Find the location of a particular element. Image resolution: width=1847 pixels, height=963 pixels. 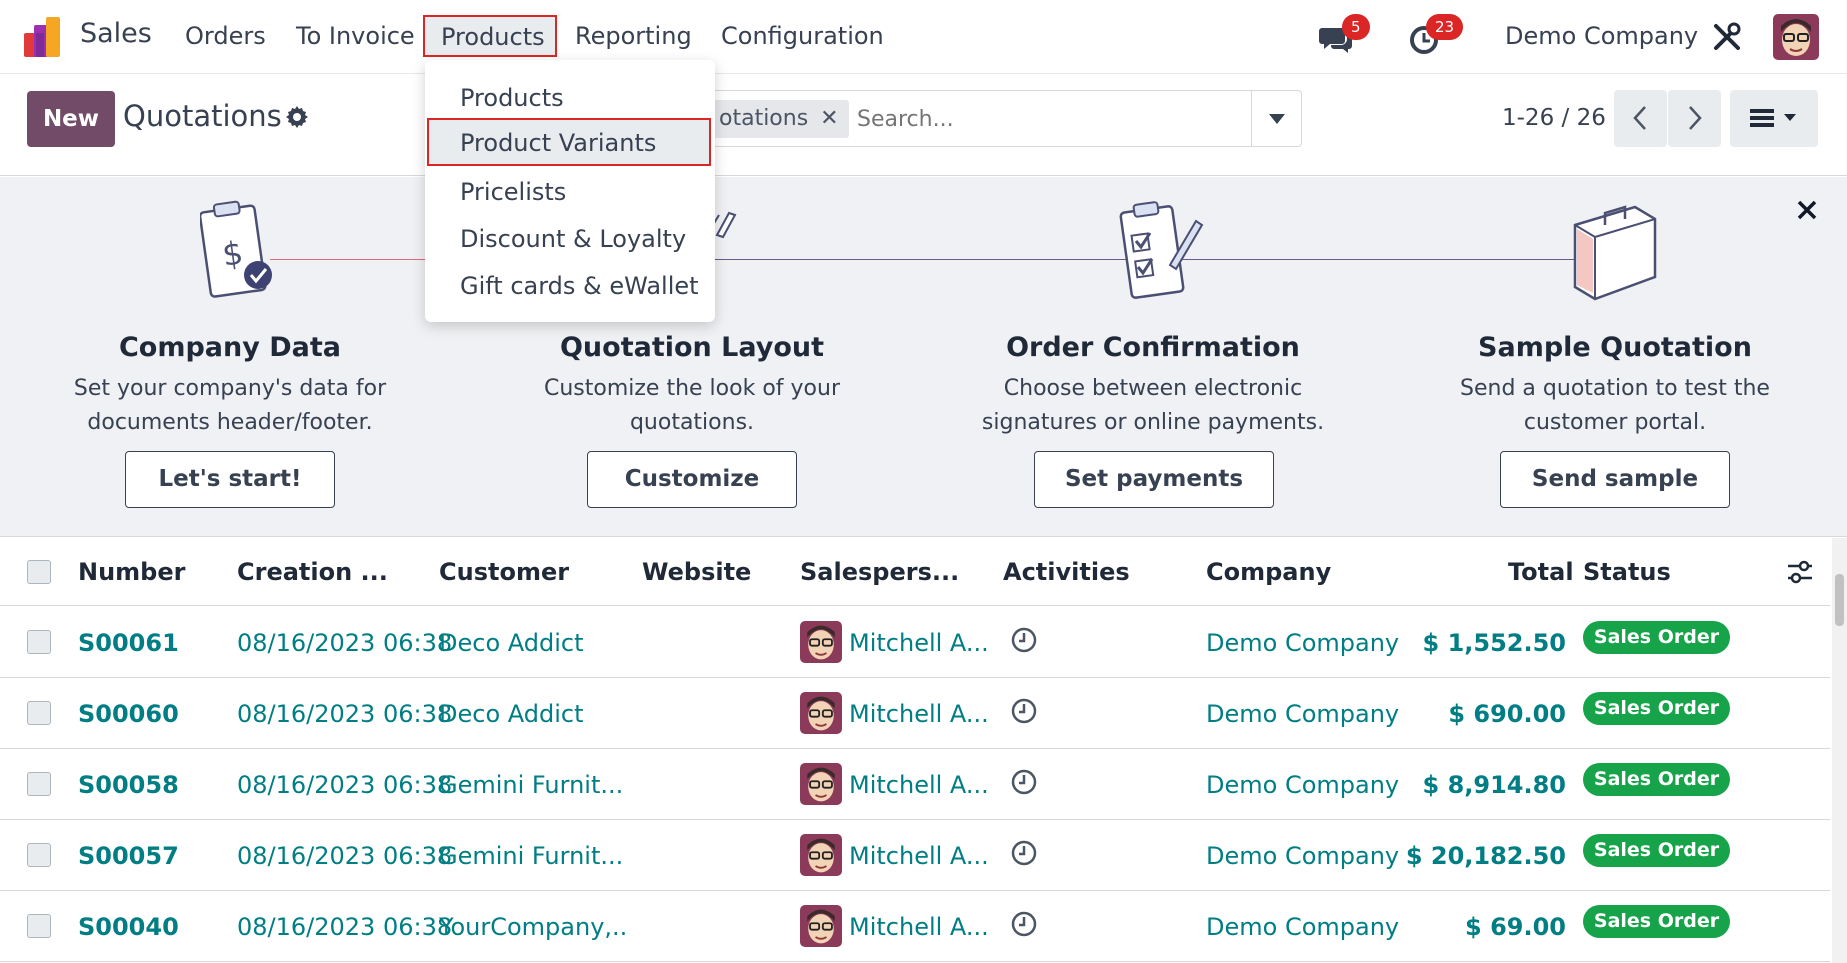

gear-icon is located at coordinates (297, 117).